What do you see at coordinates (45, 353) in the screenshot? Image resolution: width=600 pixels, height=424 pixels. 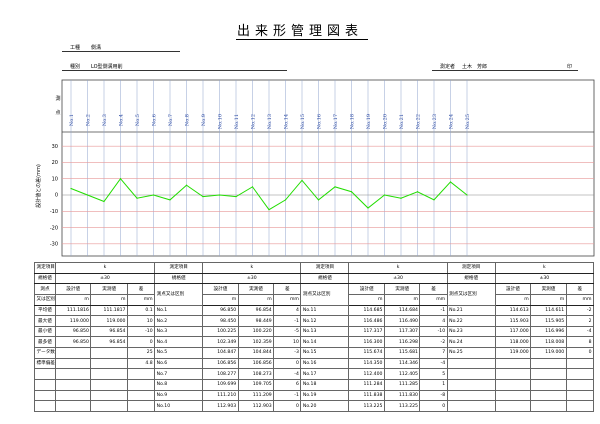 I see `stat-label: データ数` at bounding box center [45, 353].